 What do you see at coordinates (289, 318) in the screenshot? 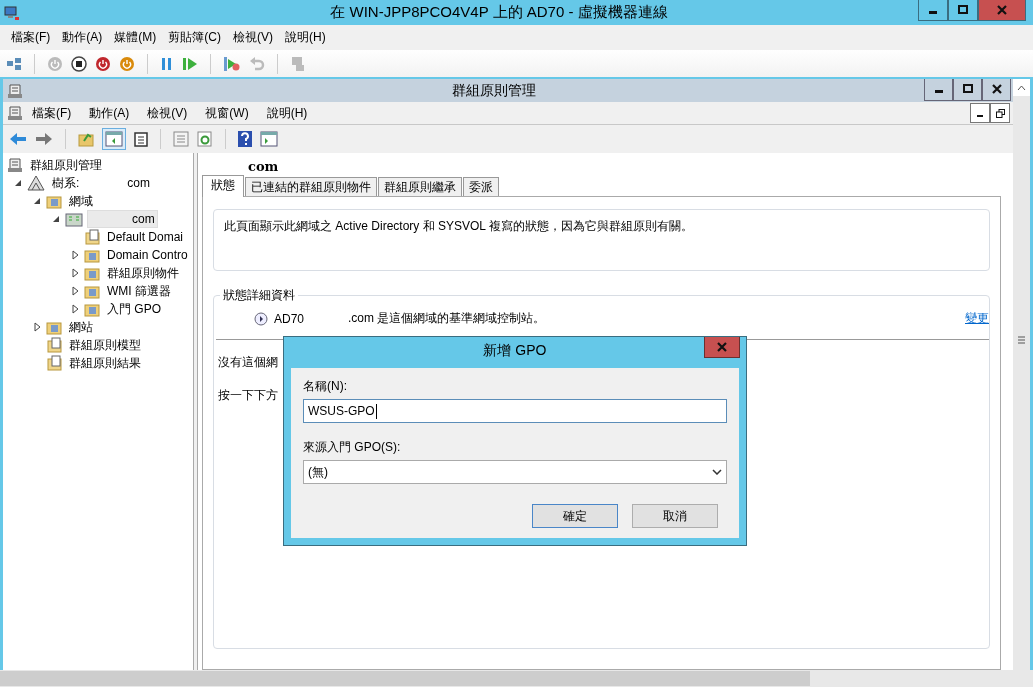
I see `server-name: AD70` at bounding box center [289, 318].